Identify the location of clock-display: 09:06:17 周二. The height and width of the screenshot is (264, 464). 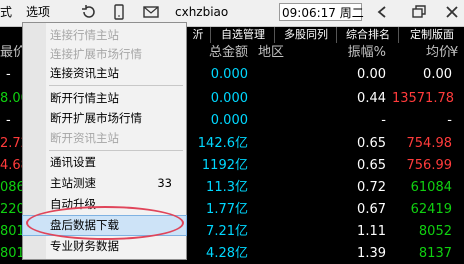
(321, 12).